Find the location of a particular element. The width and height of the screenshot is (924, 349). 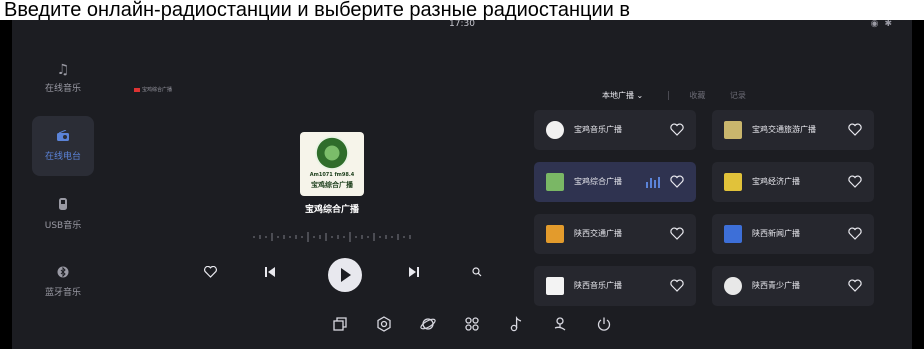

station-card: 宝鸡交通旅游广播 is located at coordinates (793, 130).